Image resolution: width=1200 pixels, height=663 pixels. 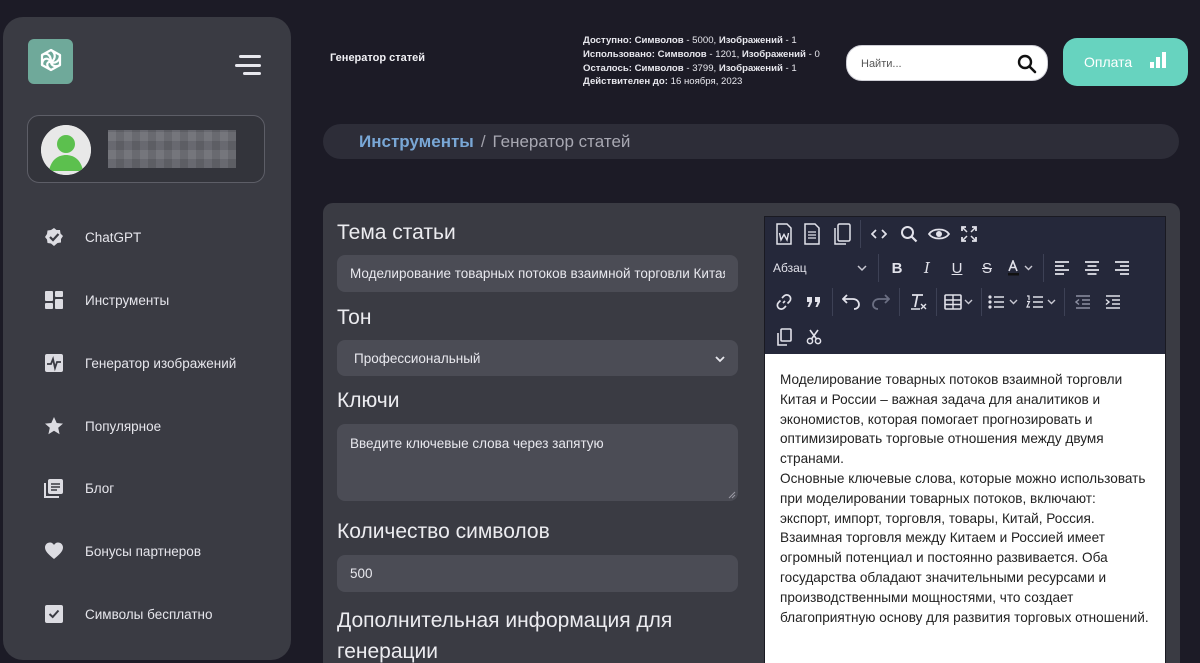 I want to click on sidebar-item-label: Символы бесплатно, so click(x=149, y=614).